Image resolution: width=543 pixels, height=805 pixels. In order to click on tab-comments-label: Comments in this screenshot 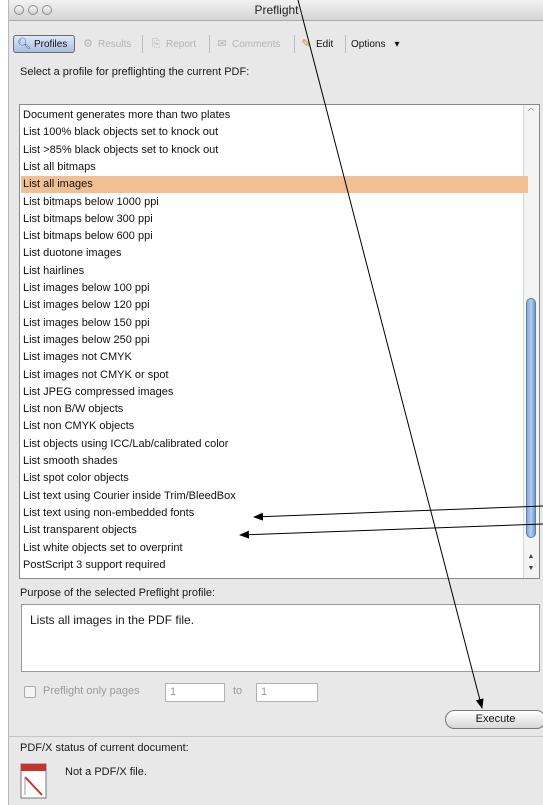, I will do `click(256, 44)`.